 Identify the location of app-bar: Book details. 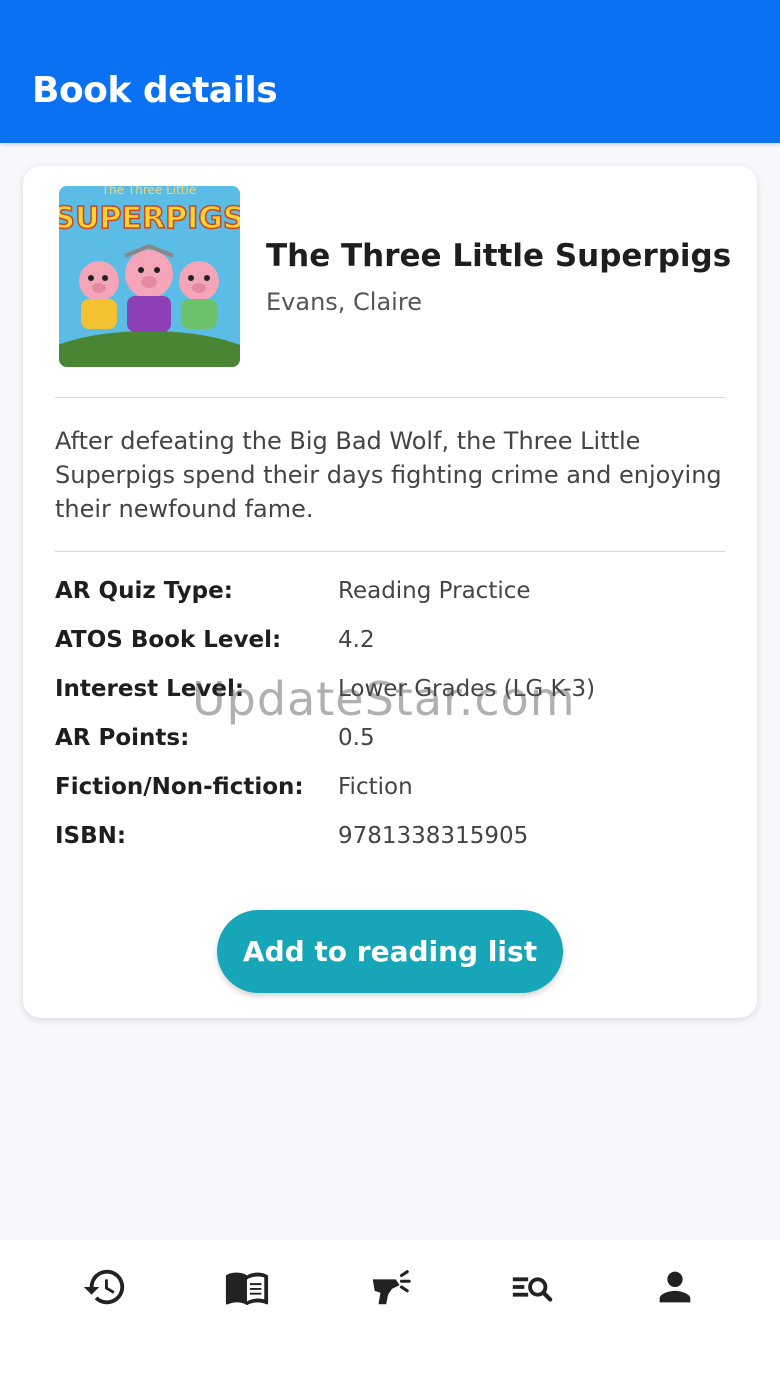
(390, 71).